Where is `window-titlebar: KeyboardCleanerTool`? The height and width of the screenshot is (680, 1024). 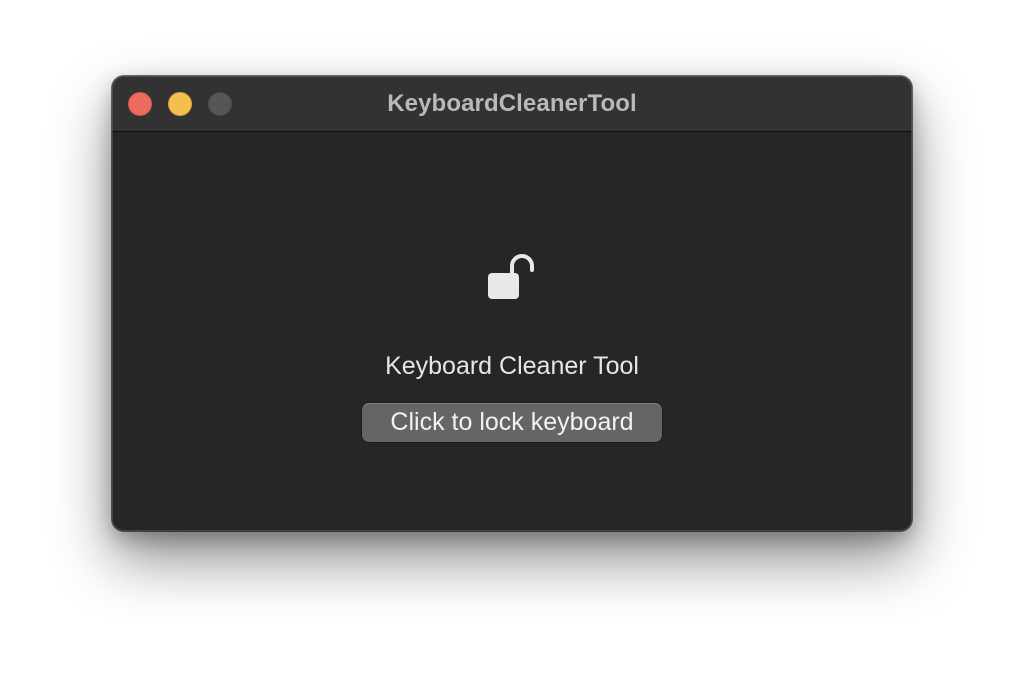 window-titlebar: KeyboardCleanerTool is located at coordinates (512, 104).